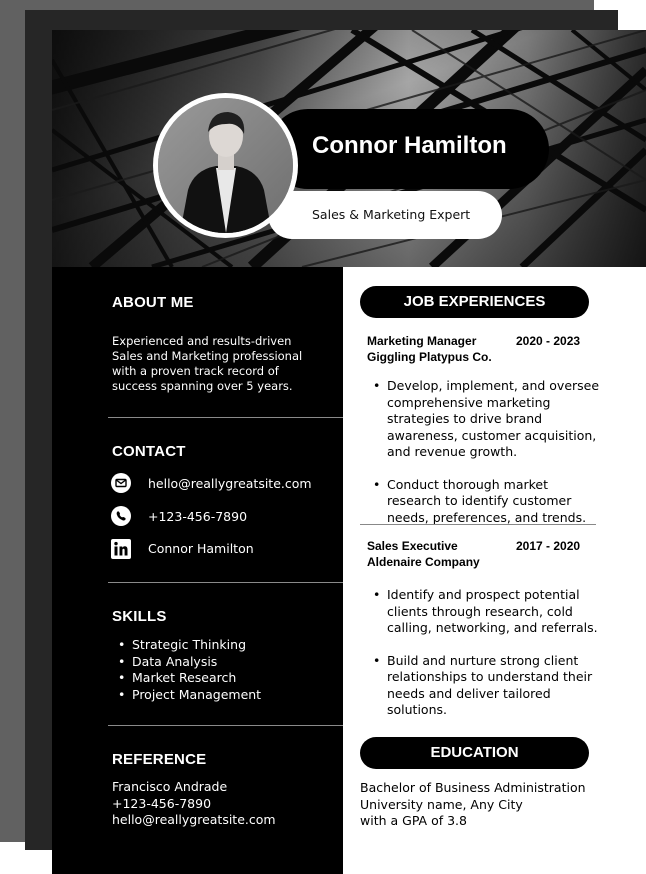 The width and height of the screenshot is (646, 874). What do you see at coordinates (429, 357) in the screenshot?
I see `job-1-company: Giggling Platypus Co.` at bounding box center [429, 357].